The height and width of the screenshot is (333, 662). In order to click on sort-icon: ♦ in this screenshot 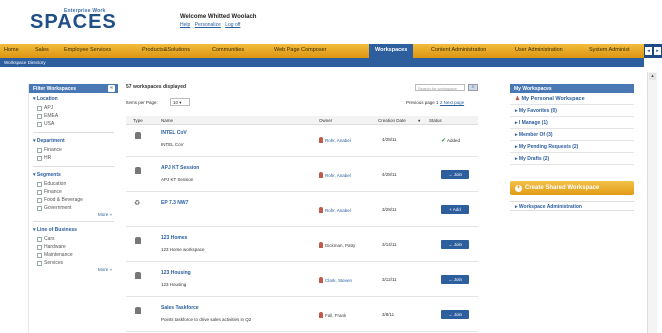, I will do `click(419, 120)`.